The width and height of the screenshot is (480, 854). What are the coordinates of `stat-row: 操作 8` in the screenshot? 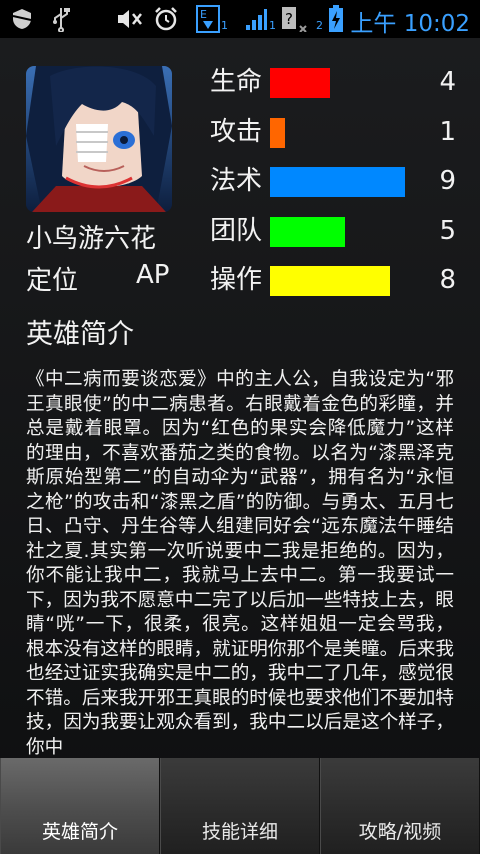 It's located at (335, 280).